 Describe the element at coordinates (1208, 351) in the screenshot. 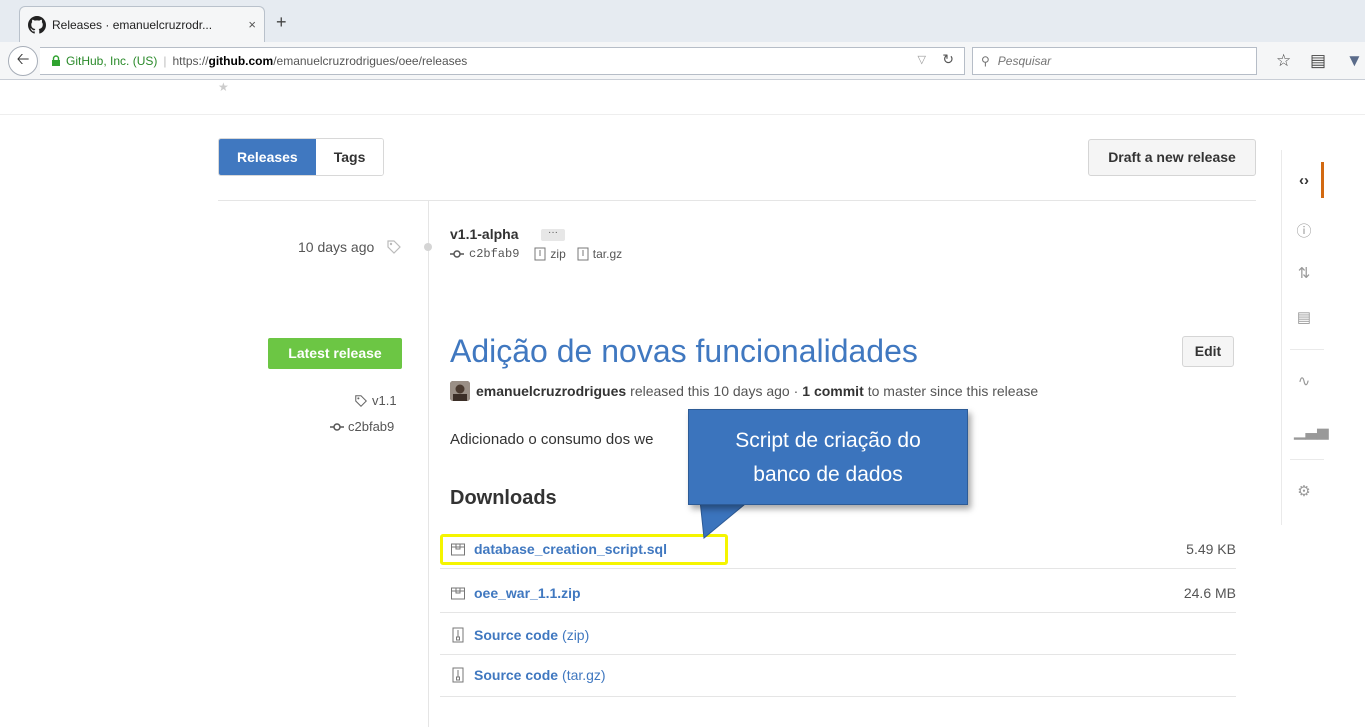

I see `edit-release-button: Edit` at that location.